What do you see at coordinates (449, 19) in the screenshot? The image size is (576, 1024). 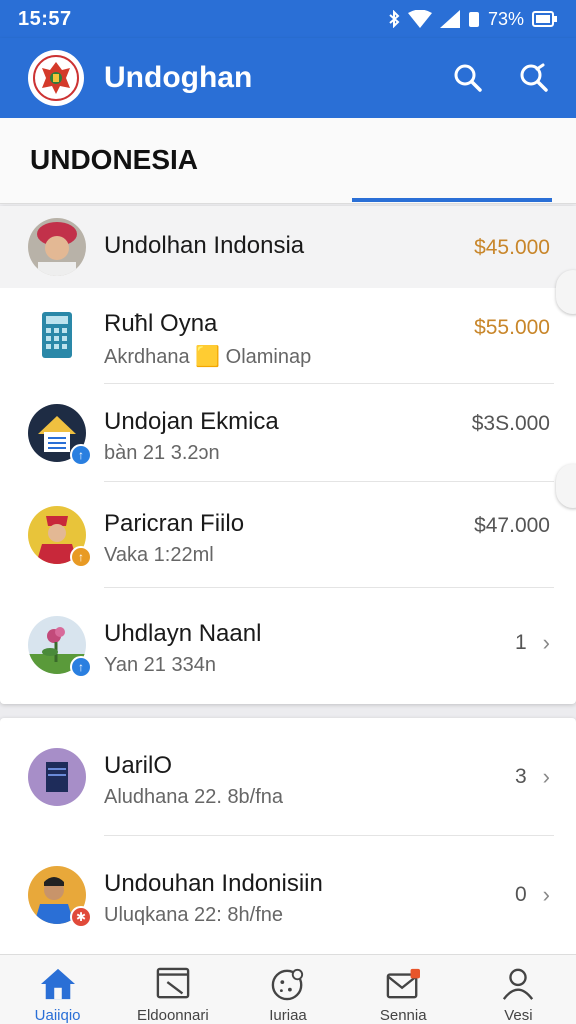 I see `signal-icon` at bounding box center [449, 19].